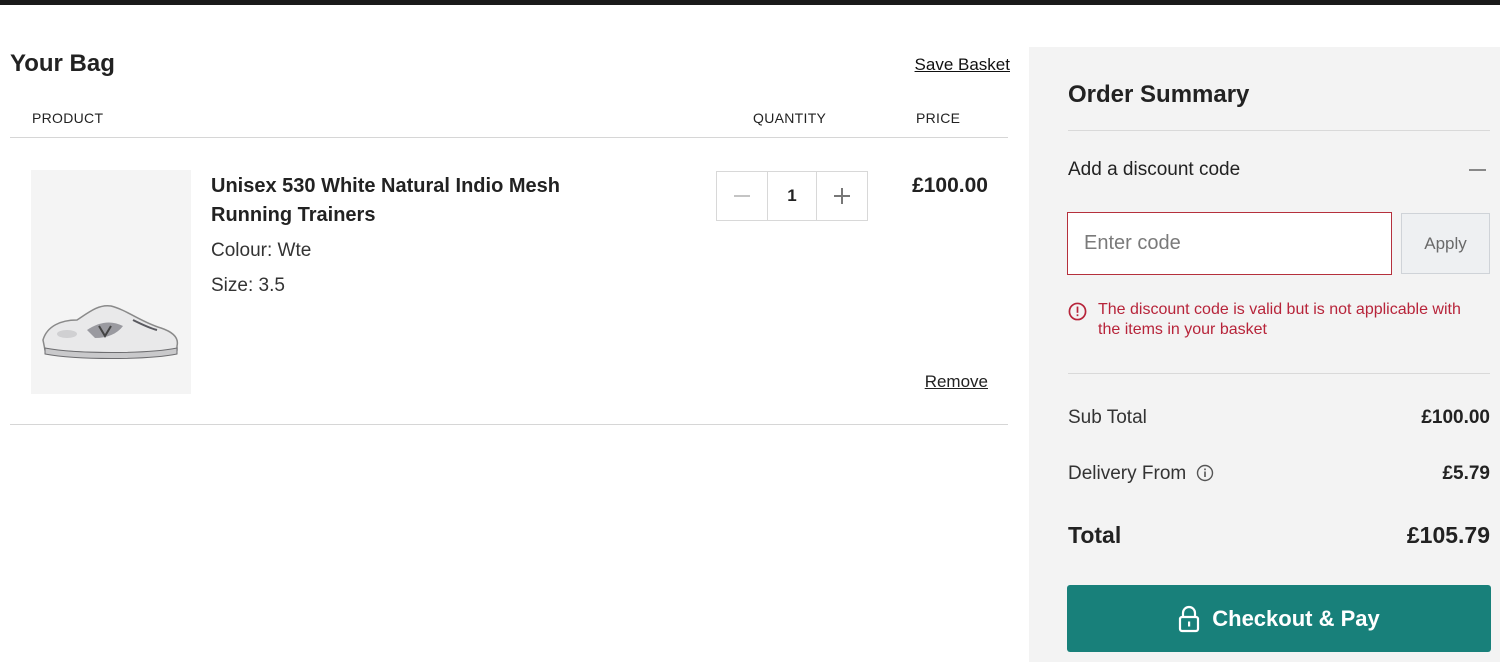 This screenshot has width=1500, height=662. What do you see at coordinates (1477, 170) in the screenshot?
I see `collapse-icon` at bounding box center [1477, 170].